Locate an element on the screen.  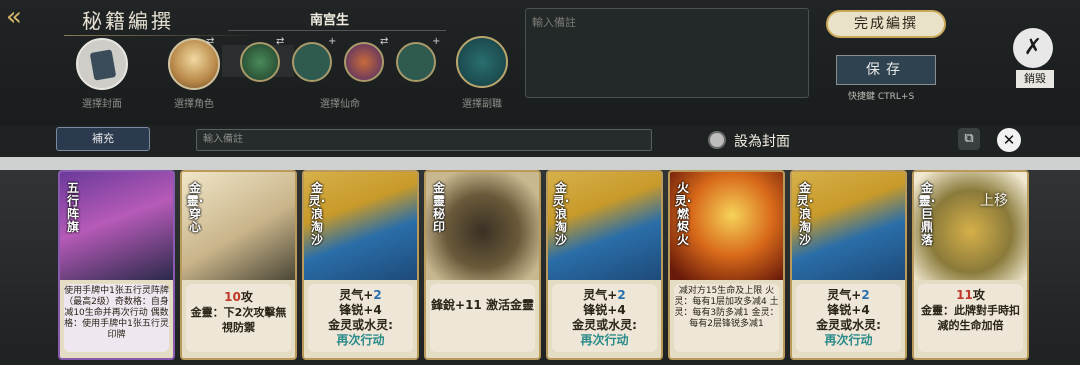
card-effect: 金靈：下2次攻擊無視防禦 is located at coordinates (238, 320).